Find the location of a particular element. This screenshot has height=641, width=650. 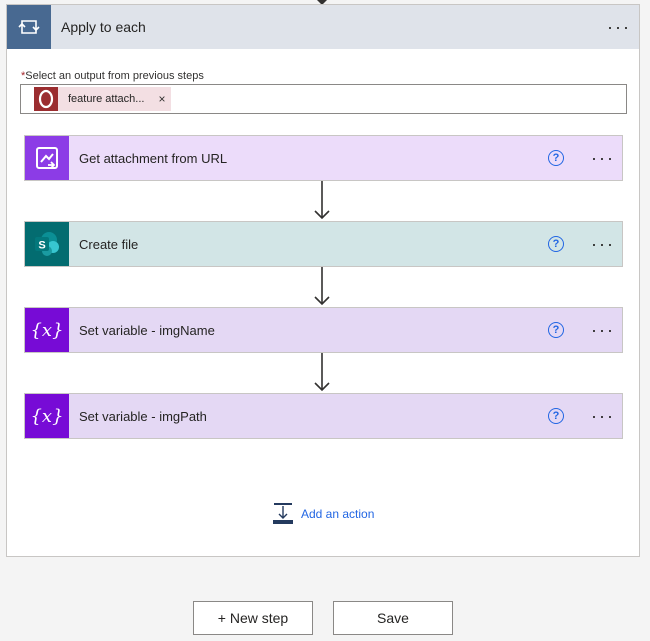

action-title: Set variable - imgName is located at coordinates (147, 330).